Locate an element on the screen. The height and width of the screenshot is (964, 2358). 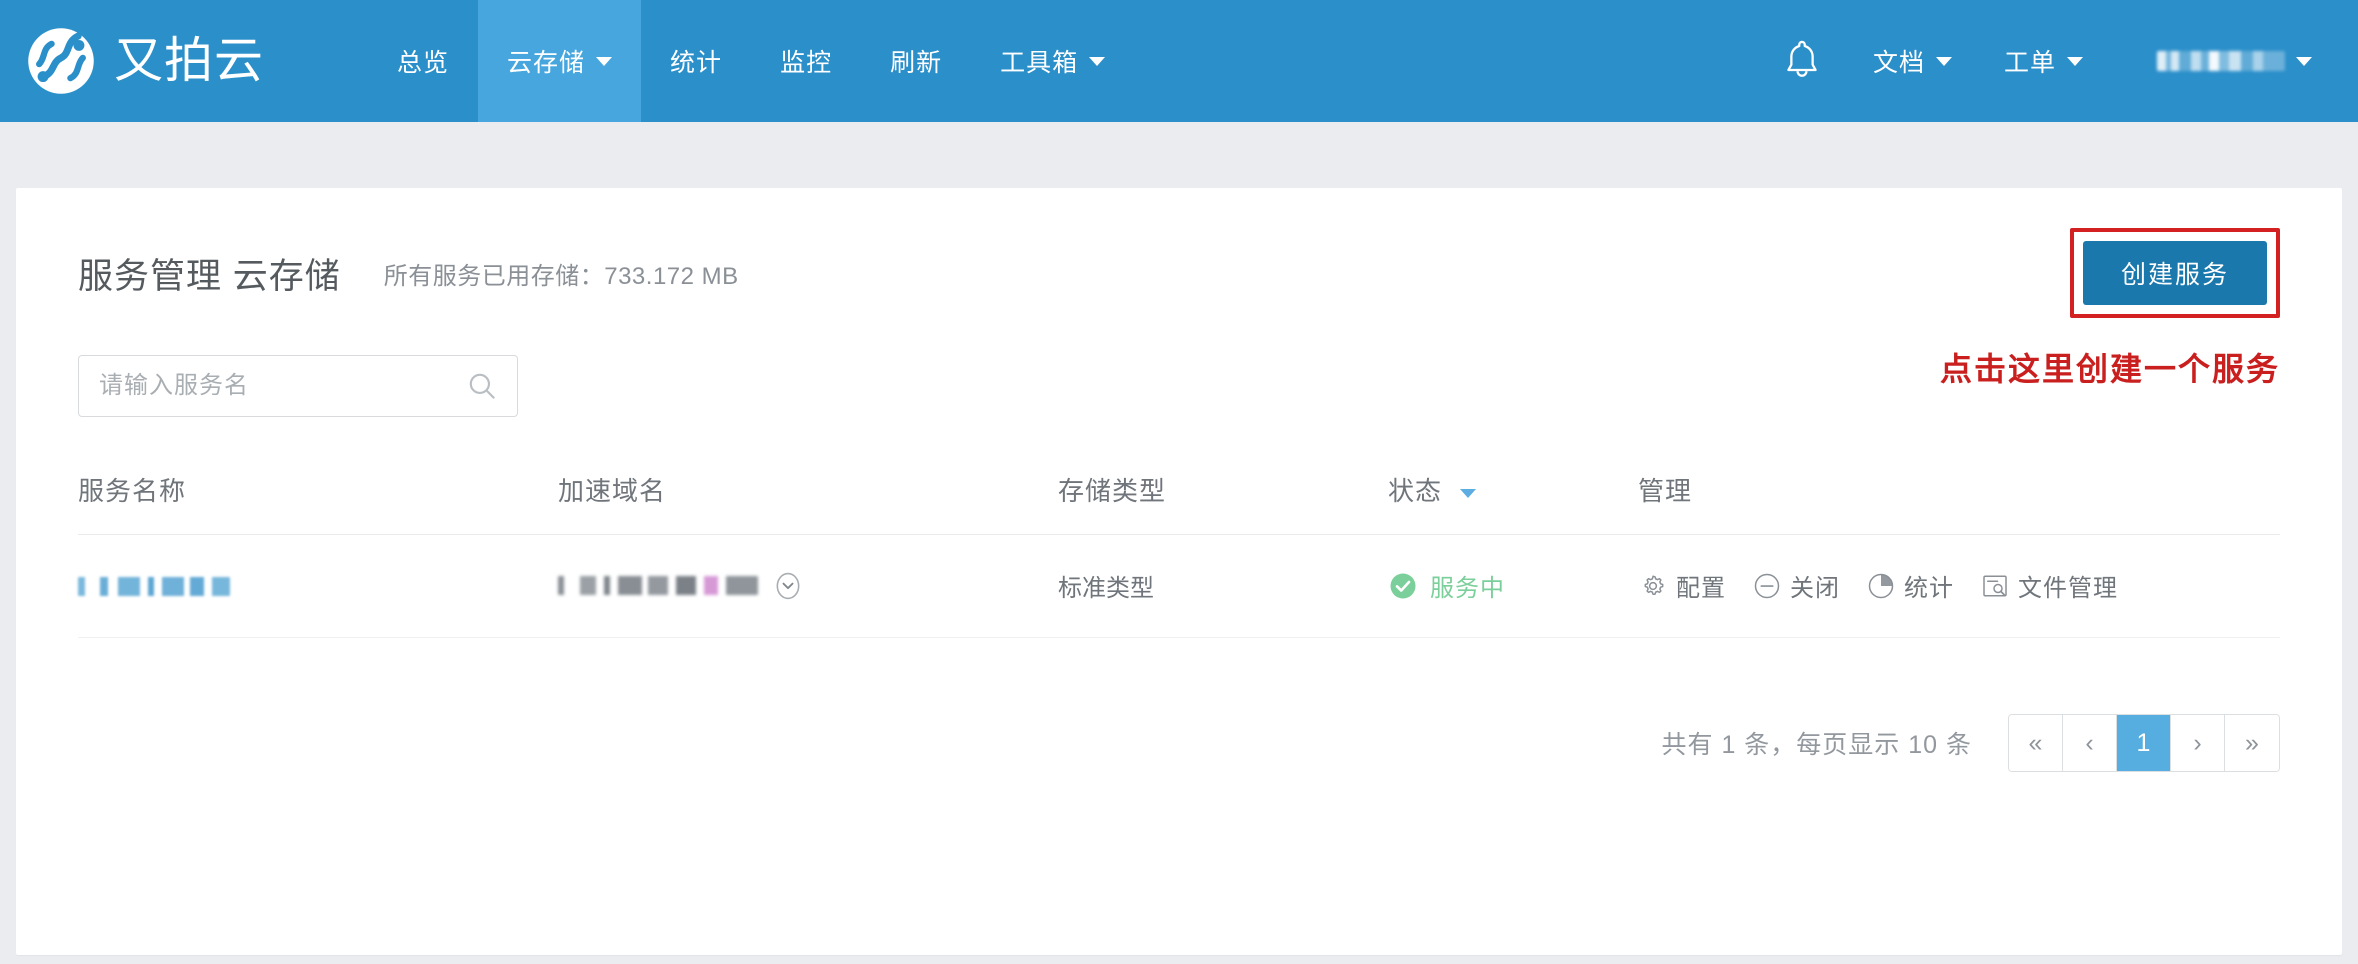
pagination-next-button: › is located at coordinates (2198, 743).